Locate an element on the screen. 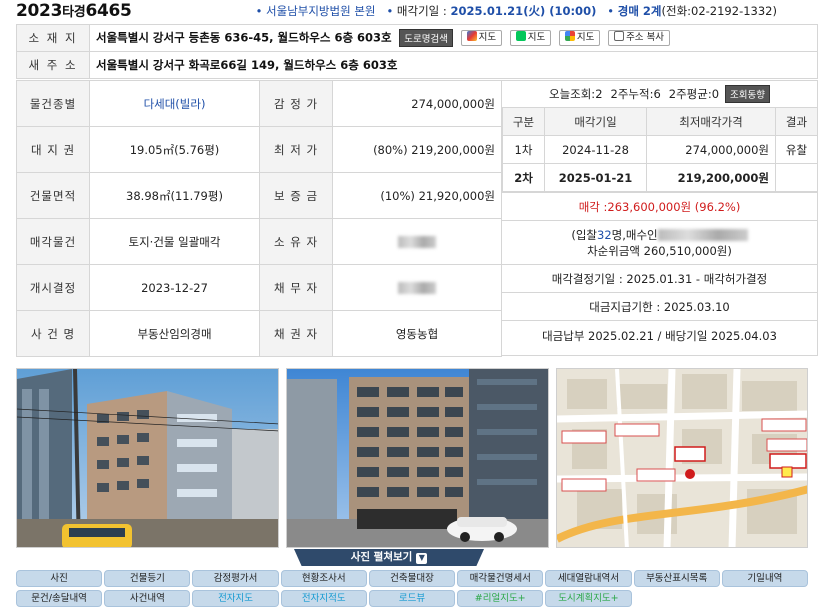  copy-address-button: 주소 복사 is located at coordinates (639, 38).